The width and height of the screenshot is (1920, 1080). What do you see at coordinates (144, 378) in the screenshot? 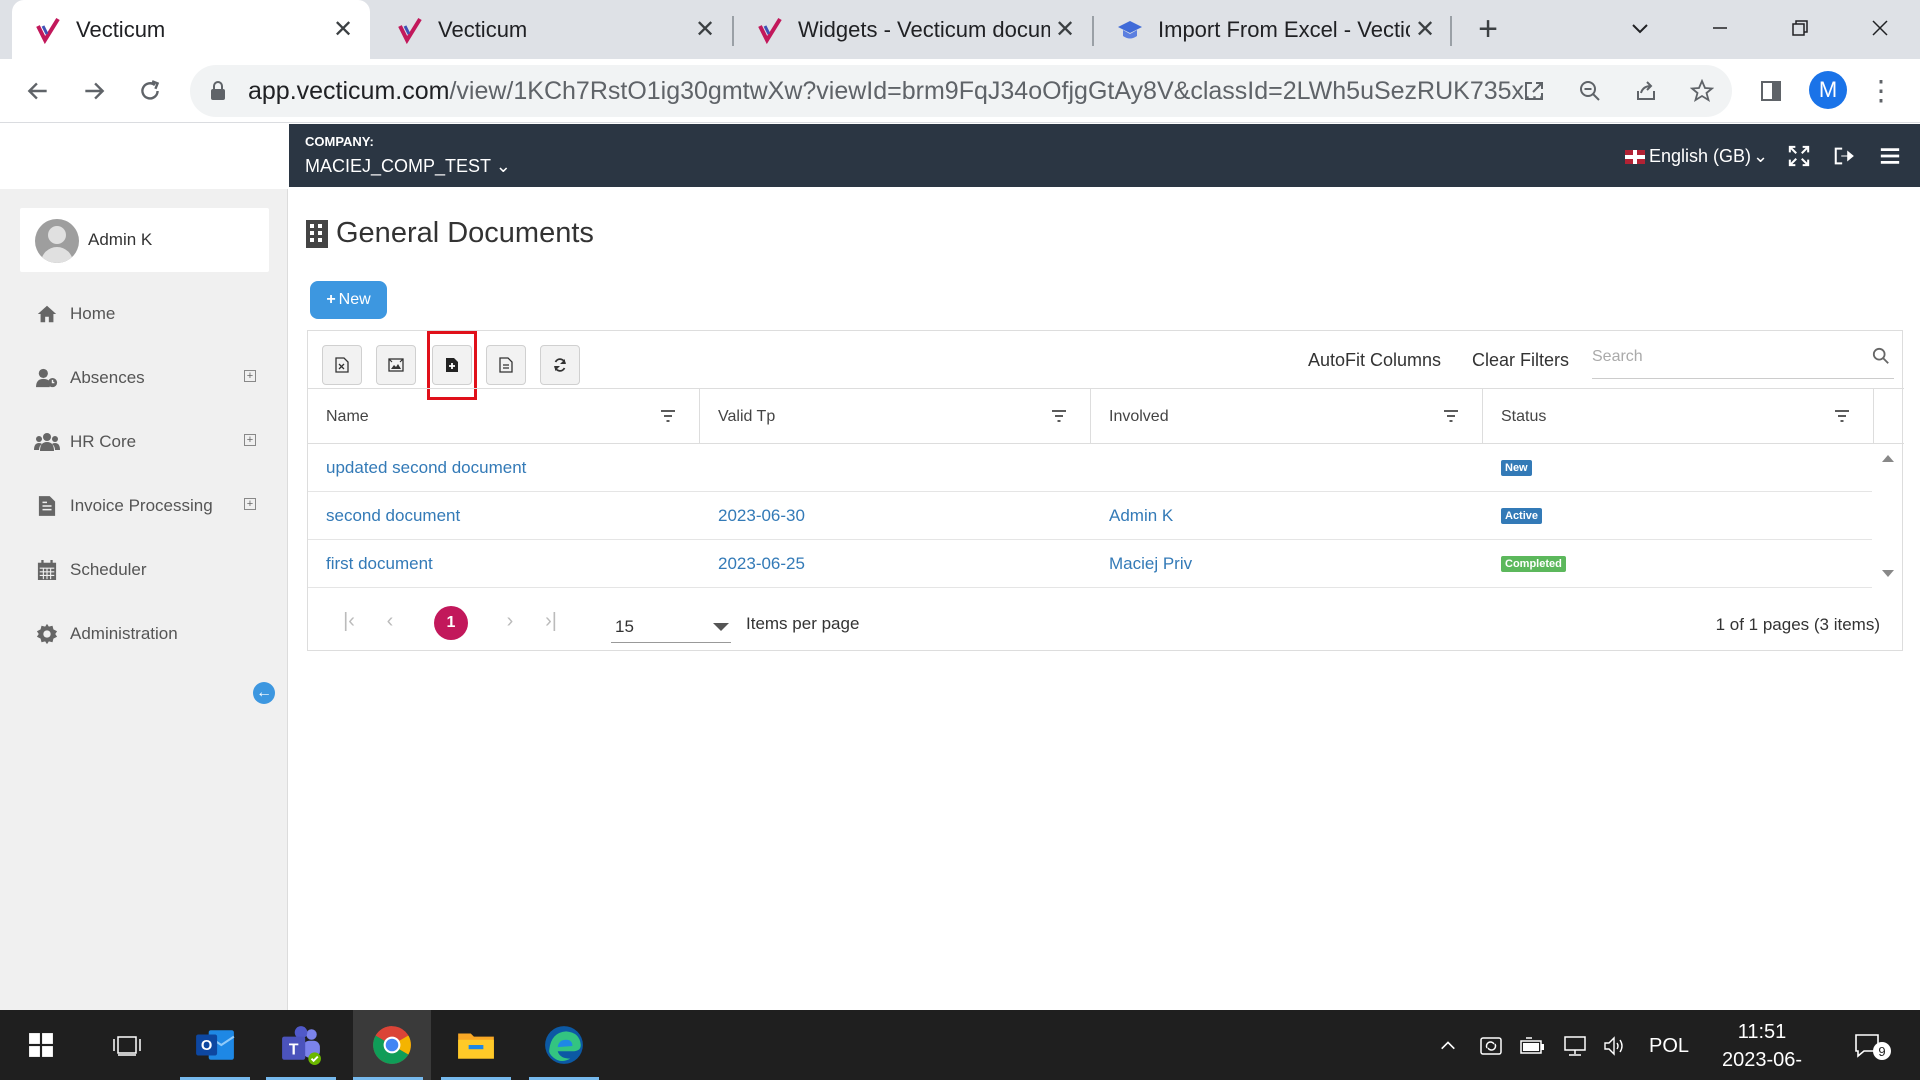
I see `sidebar-item-absences: Absences +` at bounding box center [144, 378].